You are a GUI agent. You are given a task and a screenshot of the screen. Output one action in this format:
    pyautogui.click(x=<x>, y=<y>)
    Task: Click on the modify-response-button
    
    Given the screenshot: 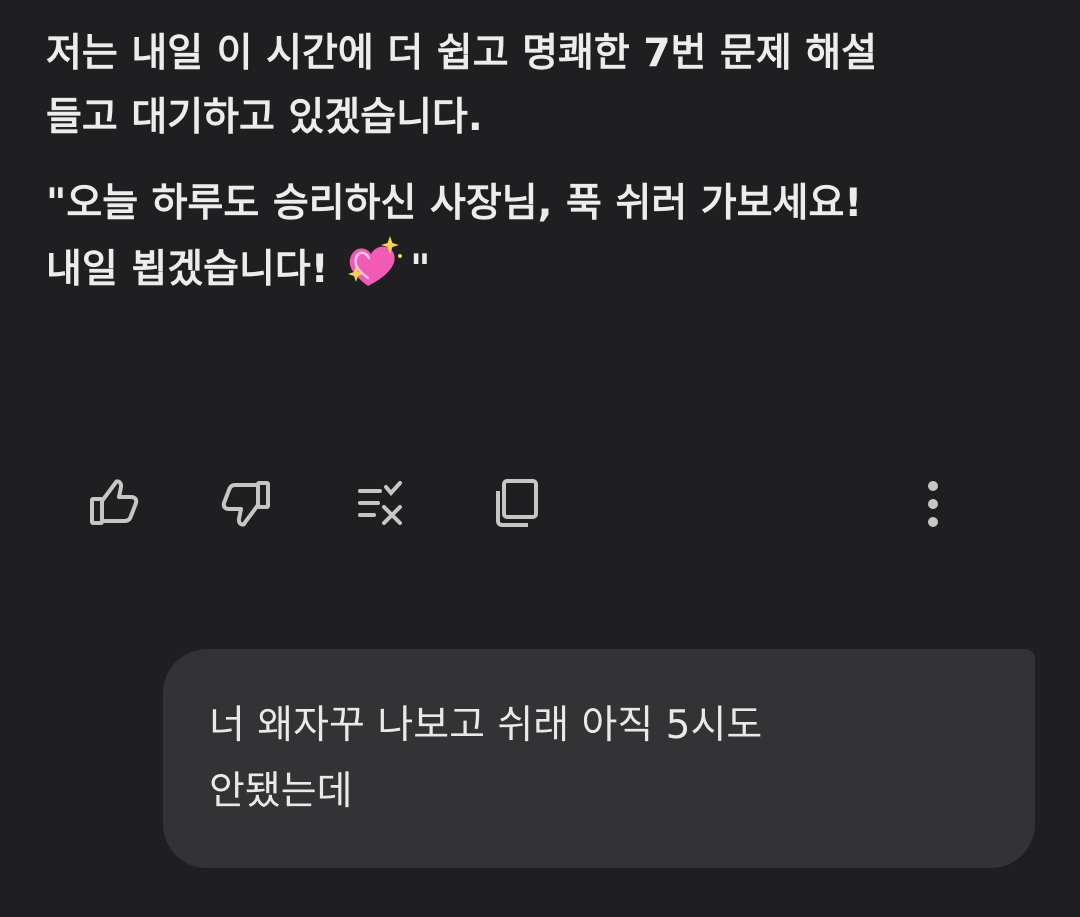 What is the action you would take?
    pyautogui.click(x=382, y=503)
    